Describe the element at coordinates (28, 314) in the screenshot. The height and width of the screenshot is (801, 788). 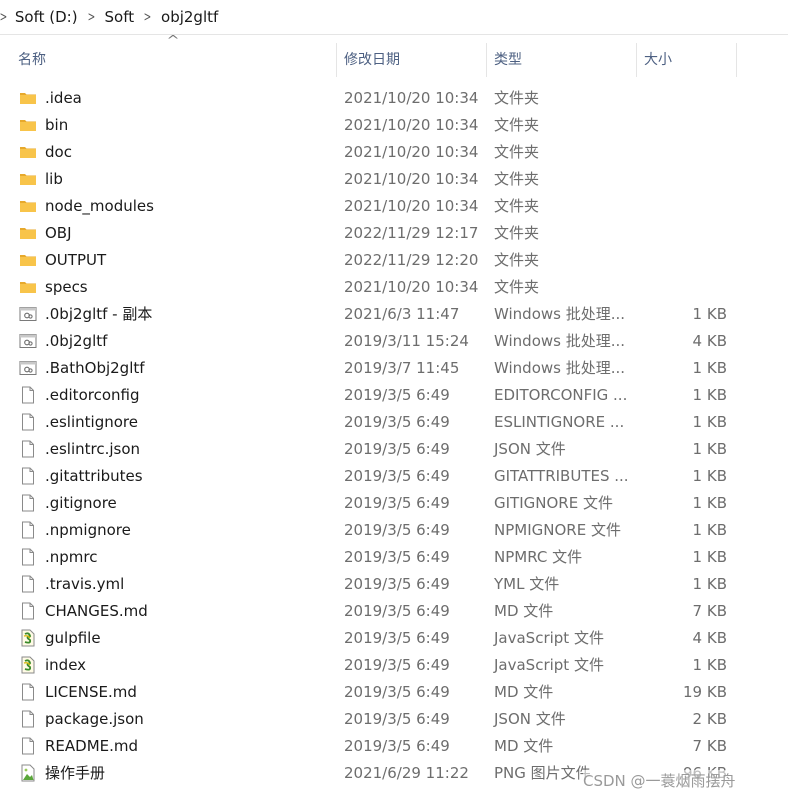
I see `batch-file-icon` at that location.